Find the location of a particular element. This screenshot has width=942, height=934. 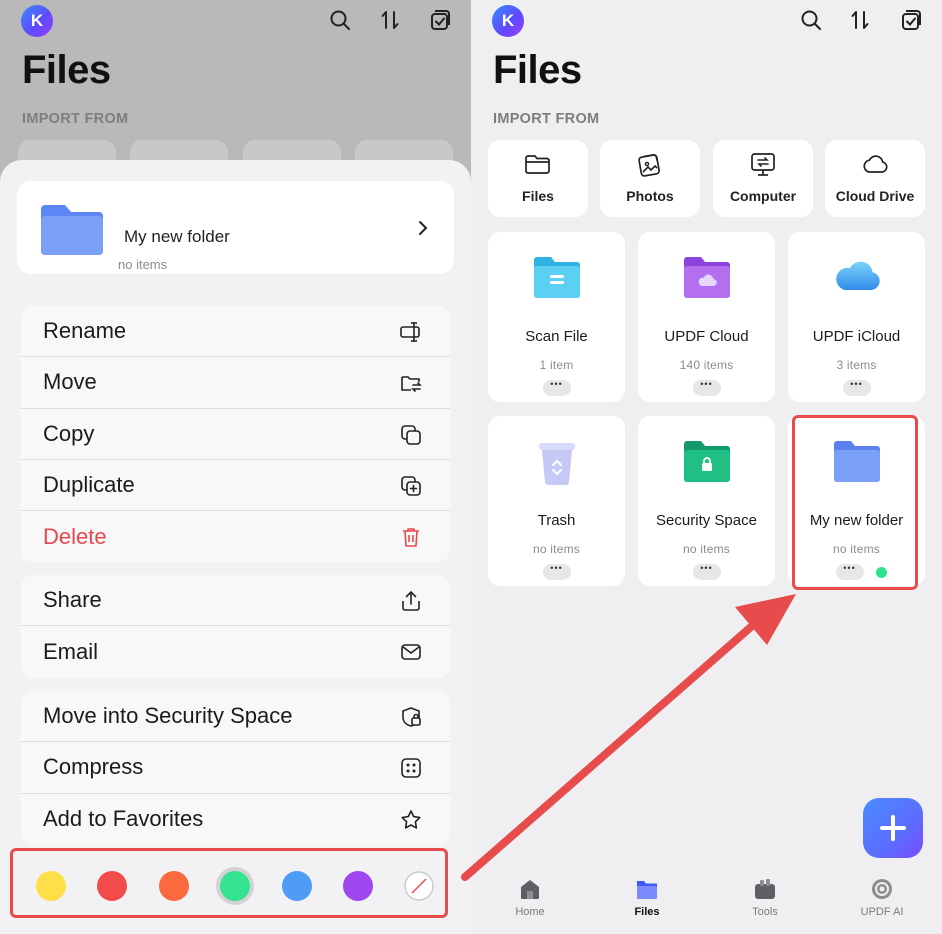

tab-label: UPDF AI is located at coordinates (882, 912).